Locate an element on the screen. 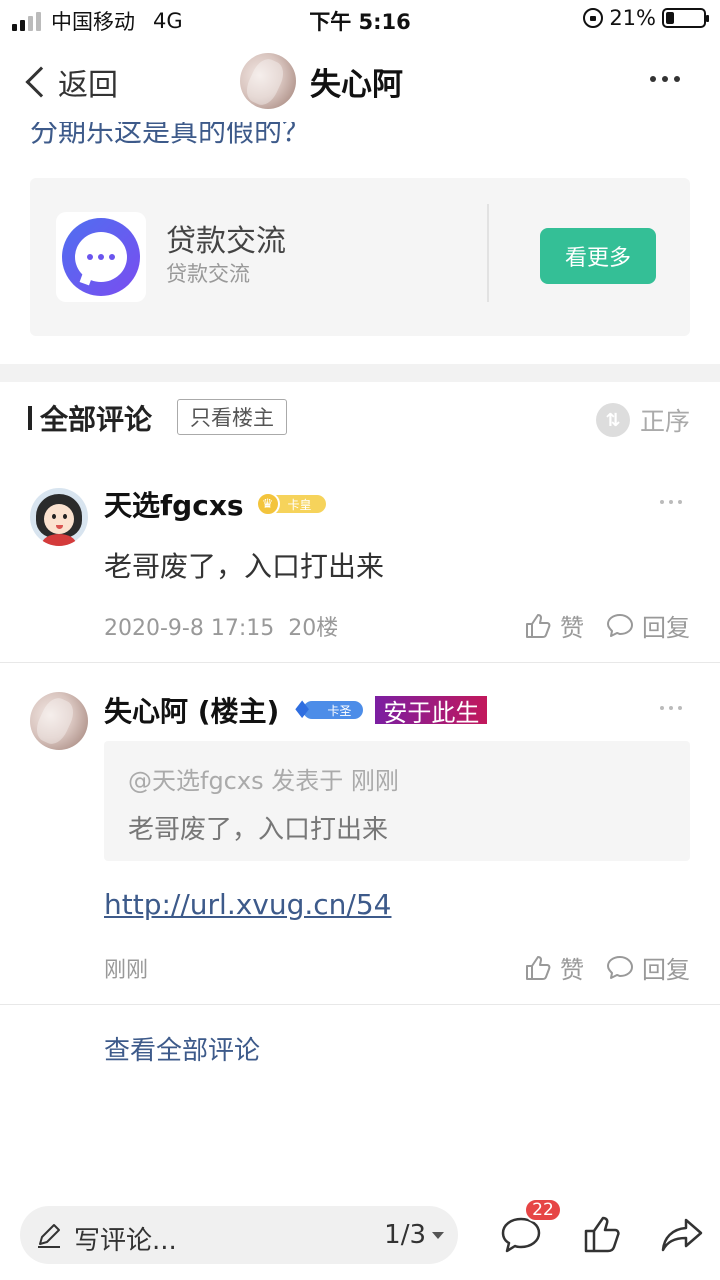  diamond-icon: ♦ is located at coordinates (302, 710).